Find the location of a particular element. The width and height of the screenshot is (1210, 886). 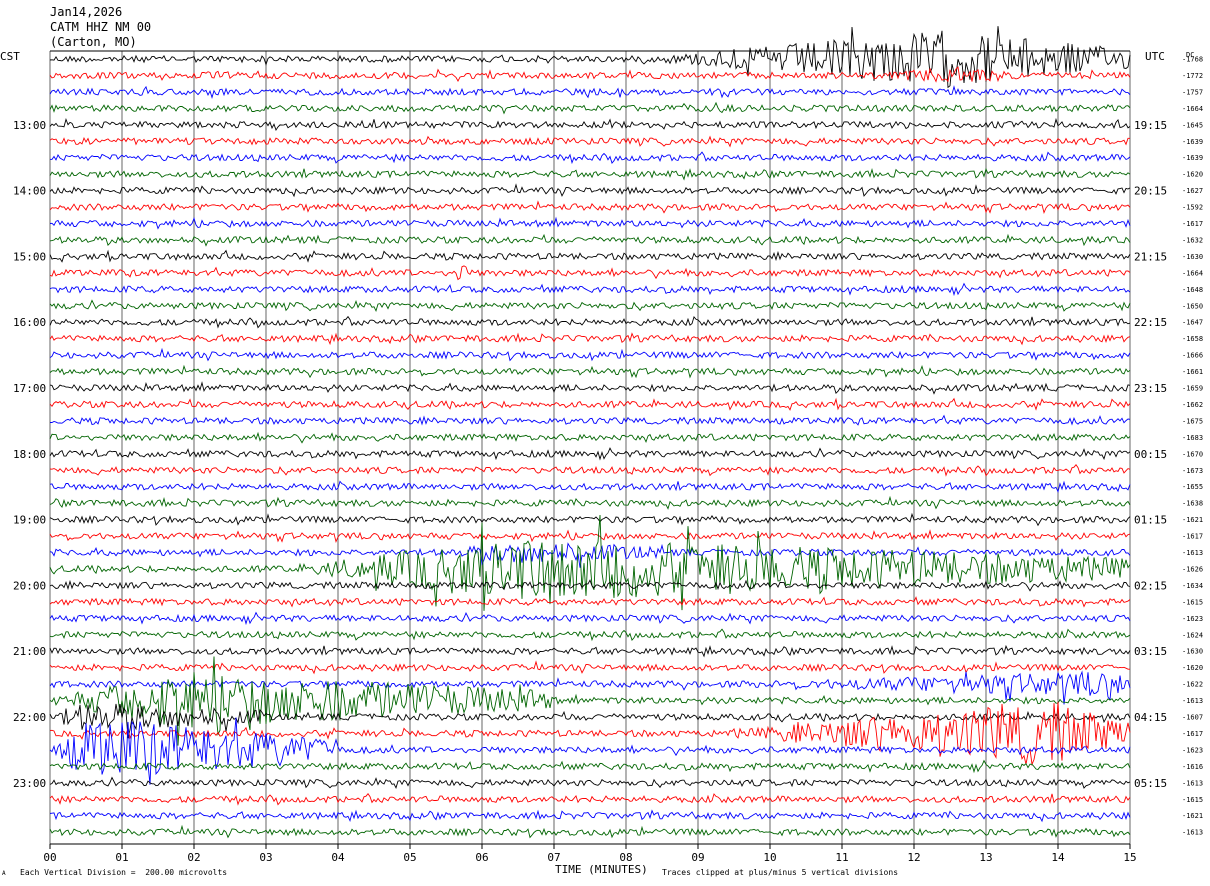

dc-offset-label: -1670 is located at coordinates (1192, 454).